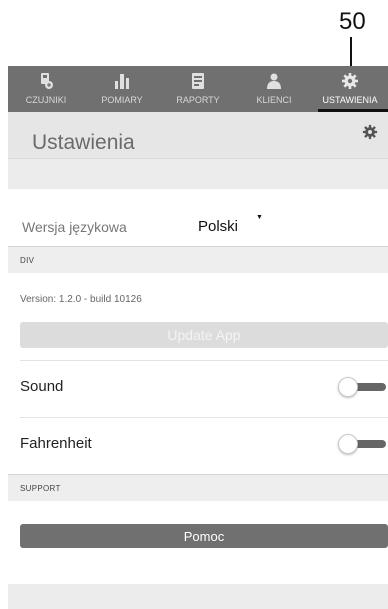 The image size is (388, 609). What do you see at coordinates (198, 443) in the screenshot?
I see `fahrenheit-row: Fahrenheit` at bounding box center [198, 443].